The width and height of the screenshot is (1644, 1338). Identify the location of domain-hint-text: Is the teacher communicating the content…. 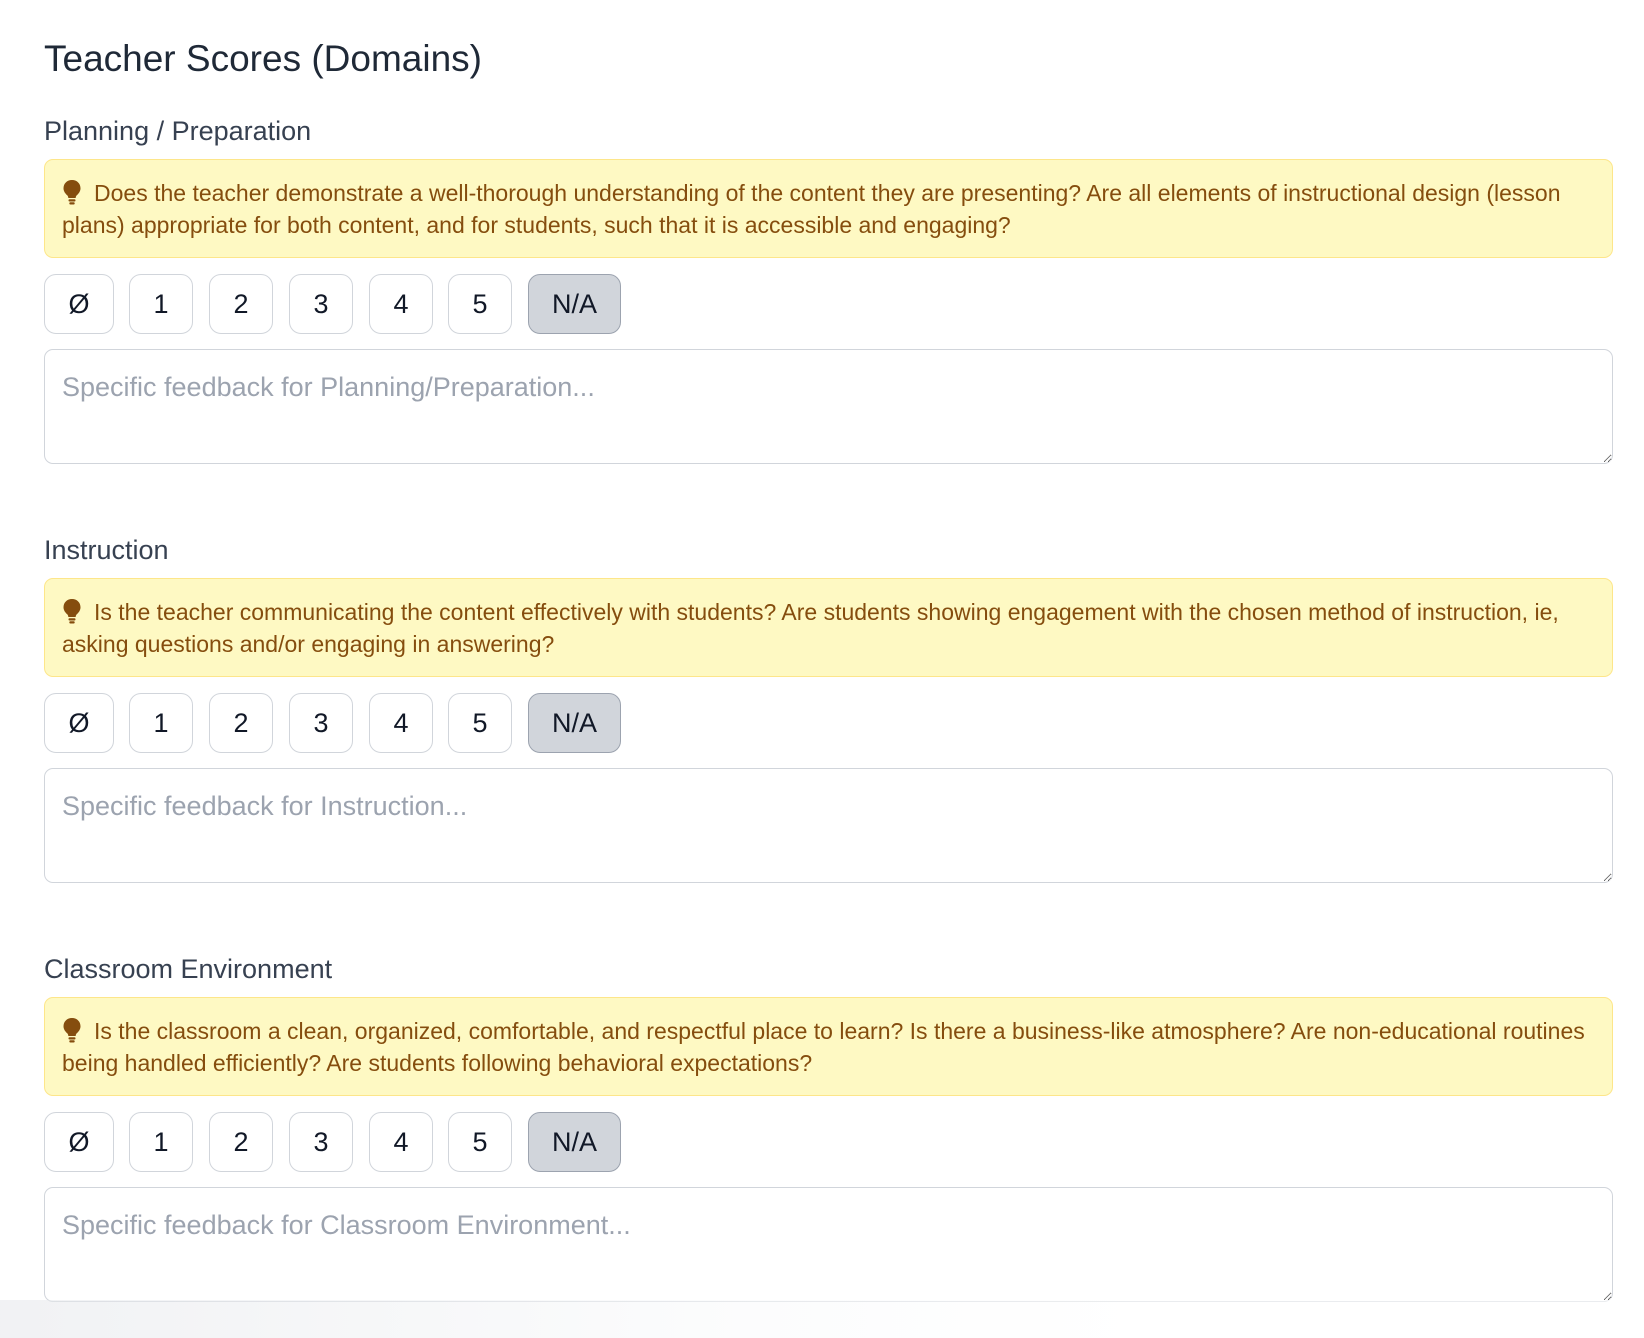
(810, 628).